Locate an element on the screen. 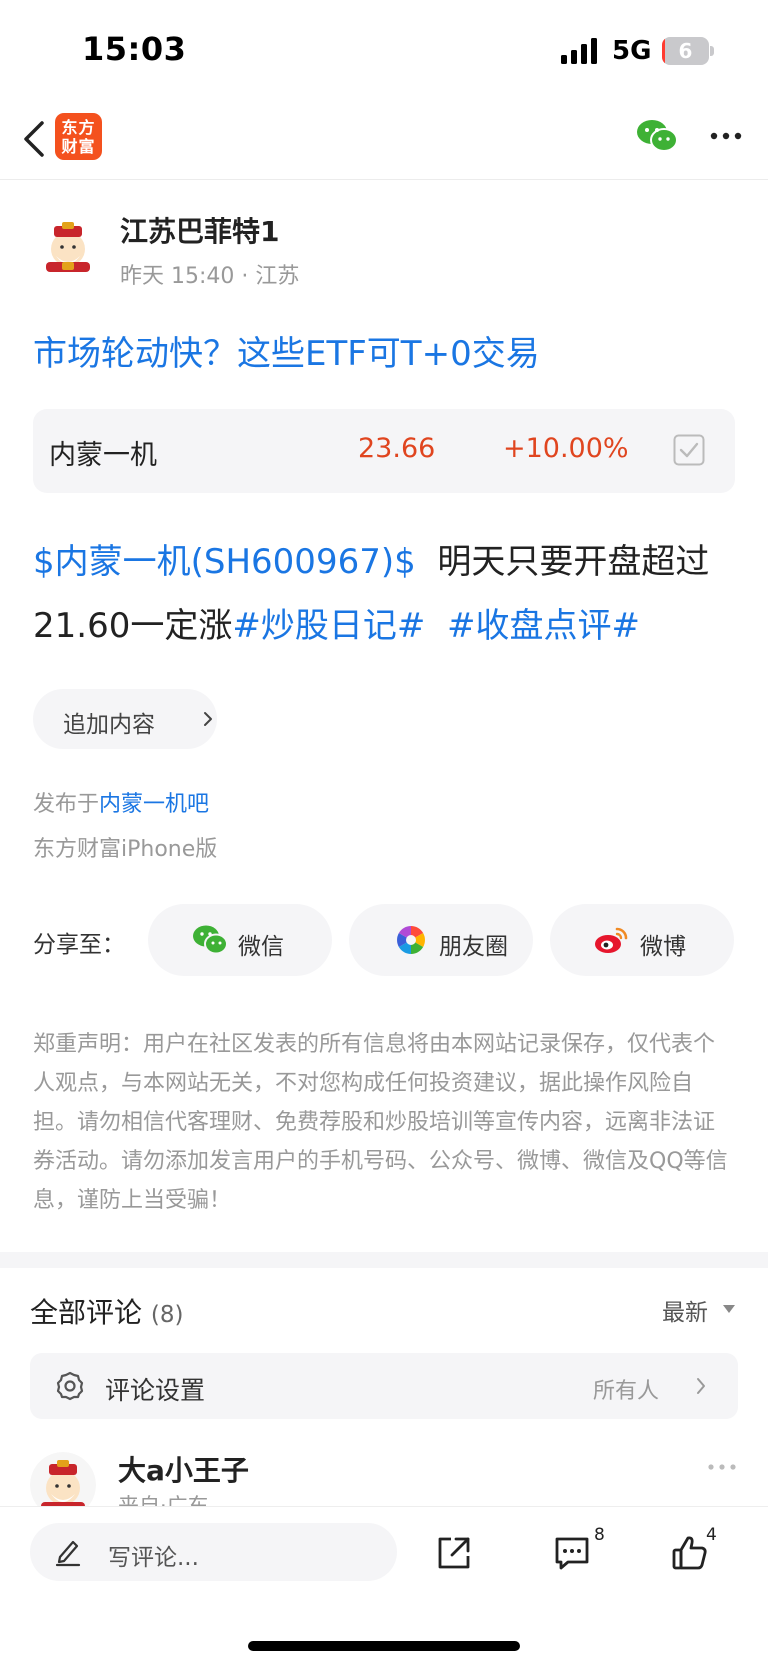 The width and height of the screenshot is (768, 1663). comment-count-badge: 8 is located at coordinates (599, 1535).